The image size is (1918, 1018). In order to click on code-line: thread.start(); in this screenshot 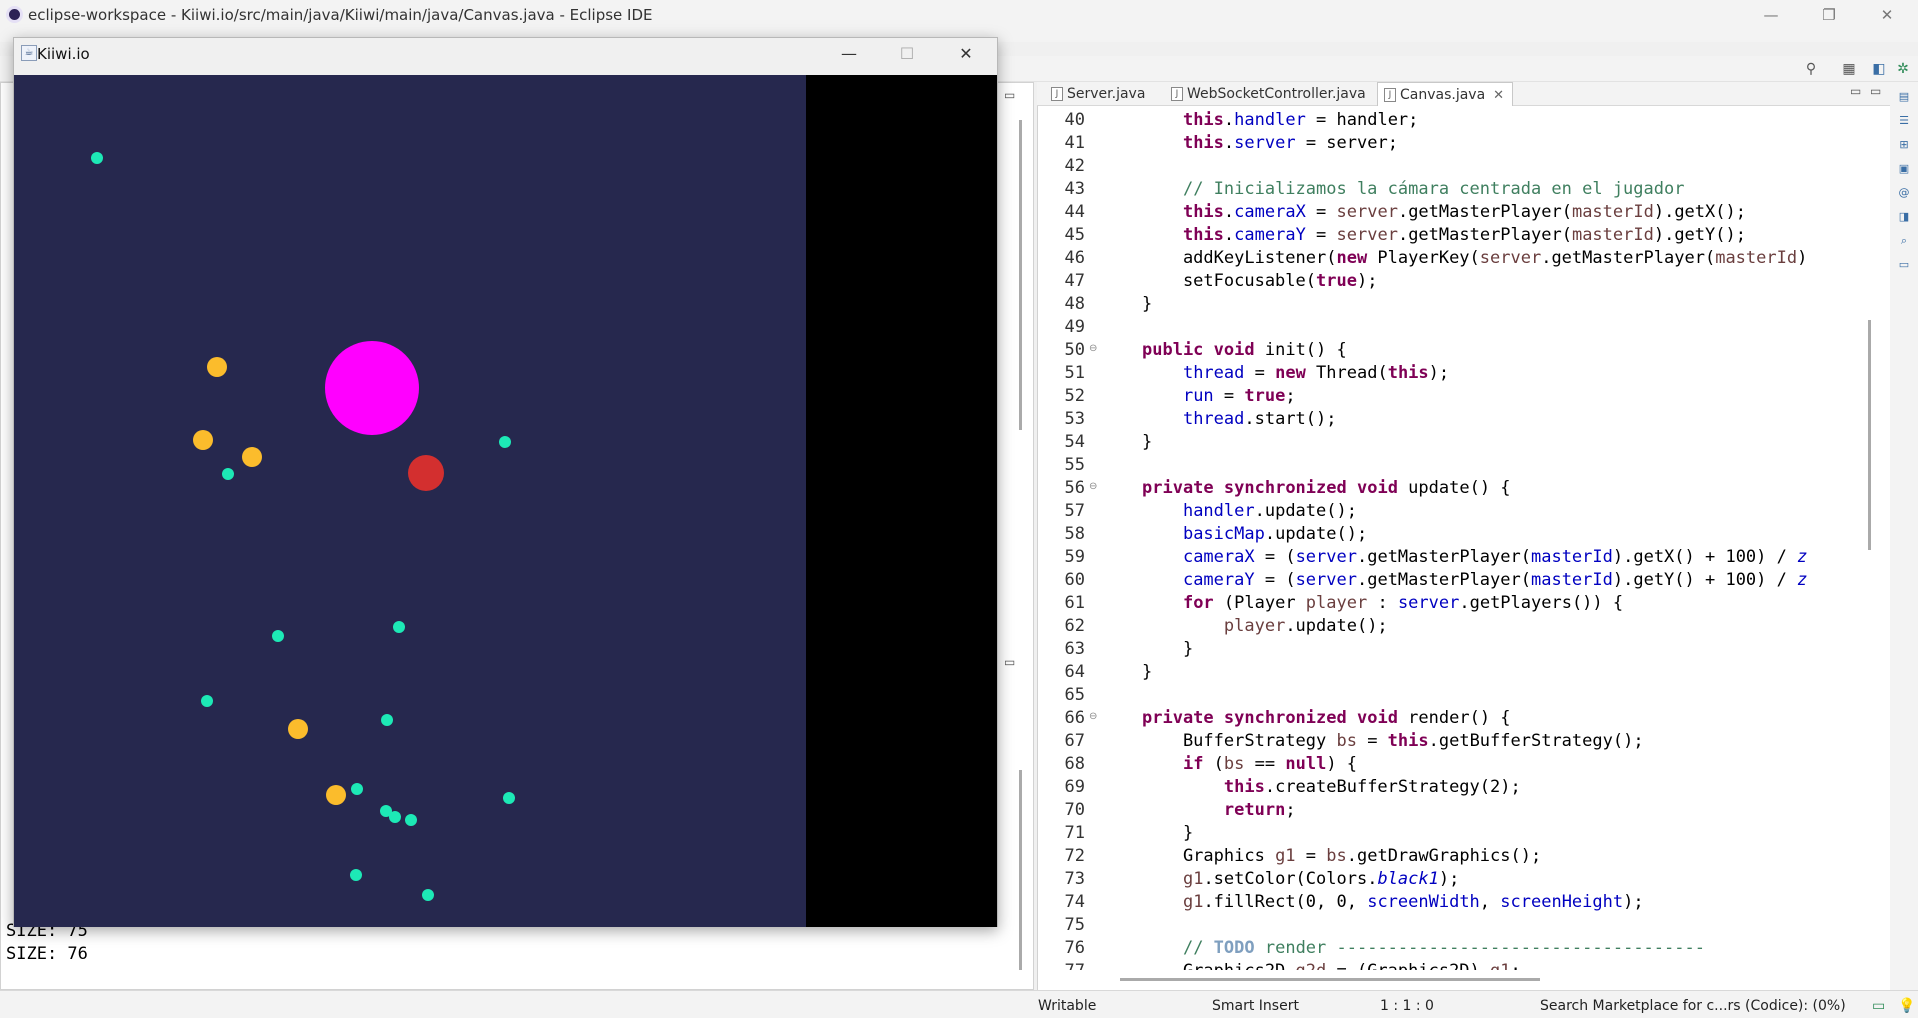, I will do `click(1259, 419)`.